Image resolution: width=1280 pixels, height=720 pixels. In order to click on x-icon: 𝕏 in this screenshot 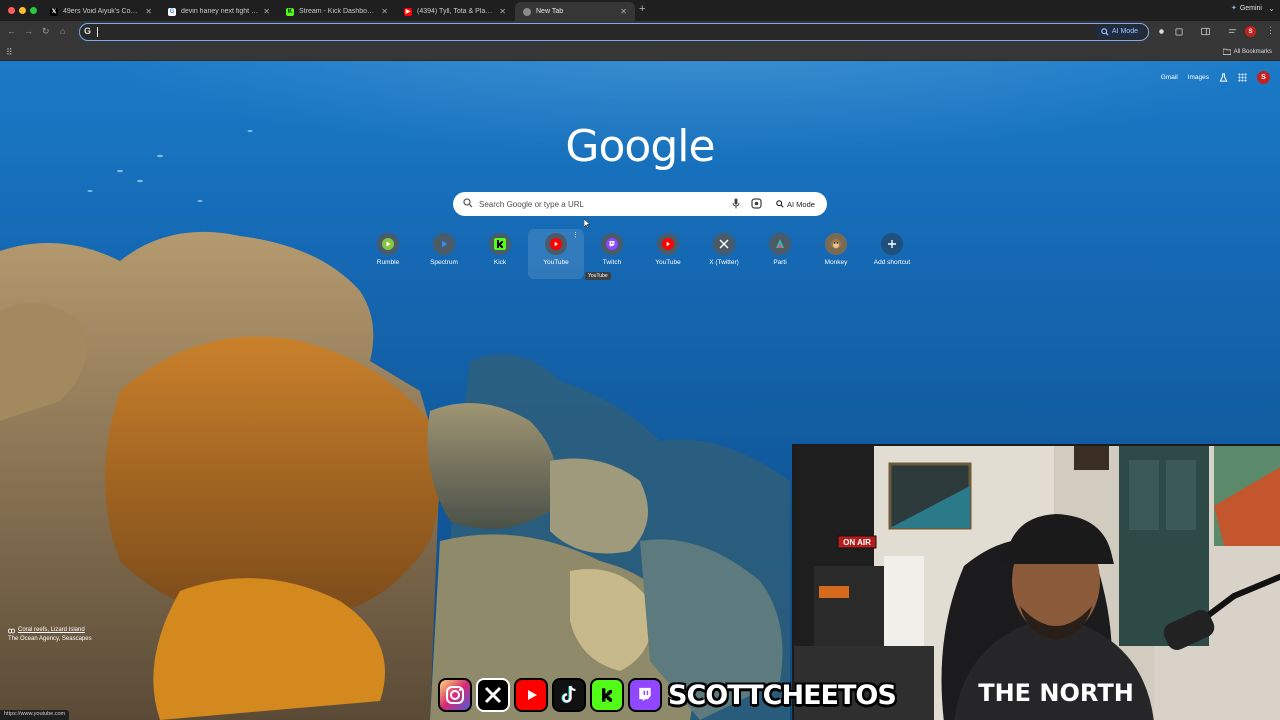, I will do `click(54, 11)`.